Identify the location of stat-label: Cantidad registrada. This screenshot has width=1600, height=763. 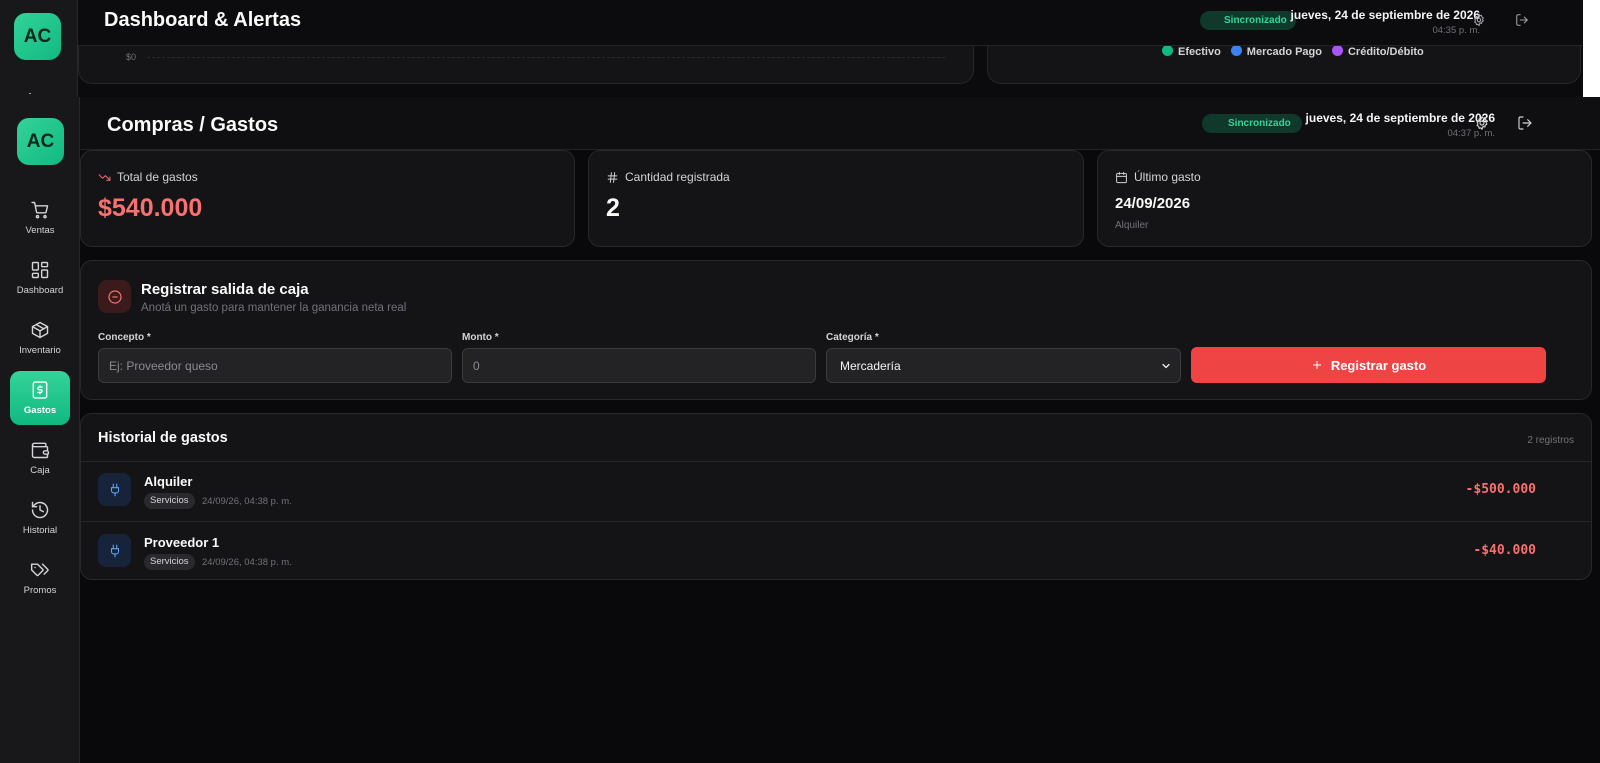
(668, 177).